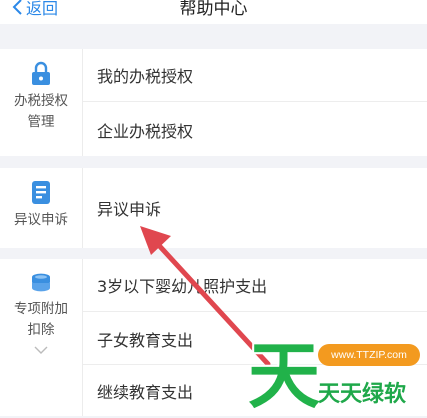 The image size is (427, 418). Describe the element at coordinates (41, 350) in the screenshot. I see `chevron-down-icon` at that location.